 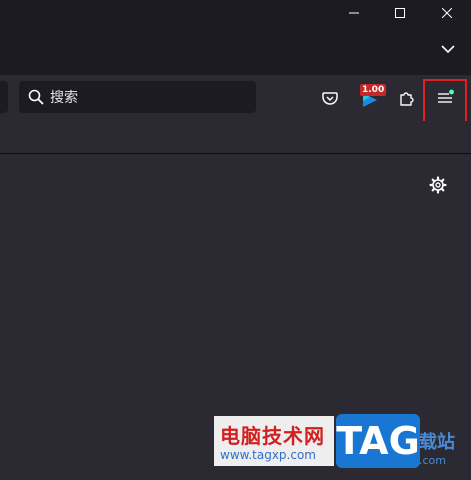 I want to click on watermark-title: 电脑技术网, so click(x=272, y=436).